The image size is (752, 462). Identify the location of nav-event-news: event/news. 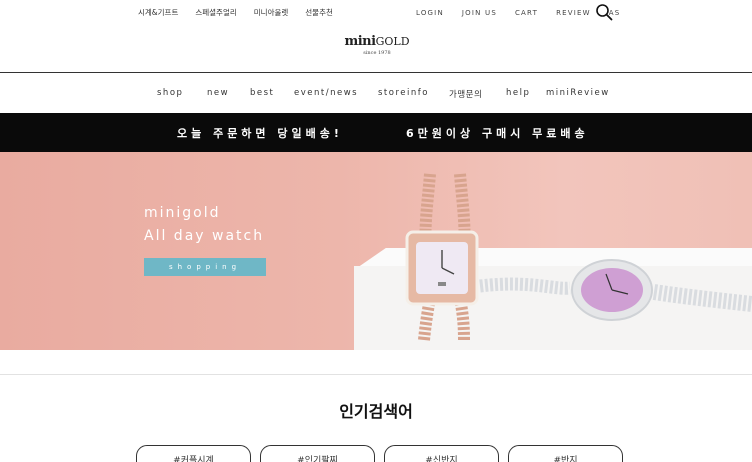
(326, 93).